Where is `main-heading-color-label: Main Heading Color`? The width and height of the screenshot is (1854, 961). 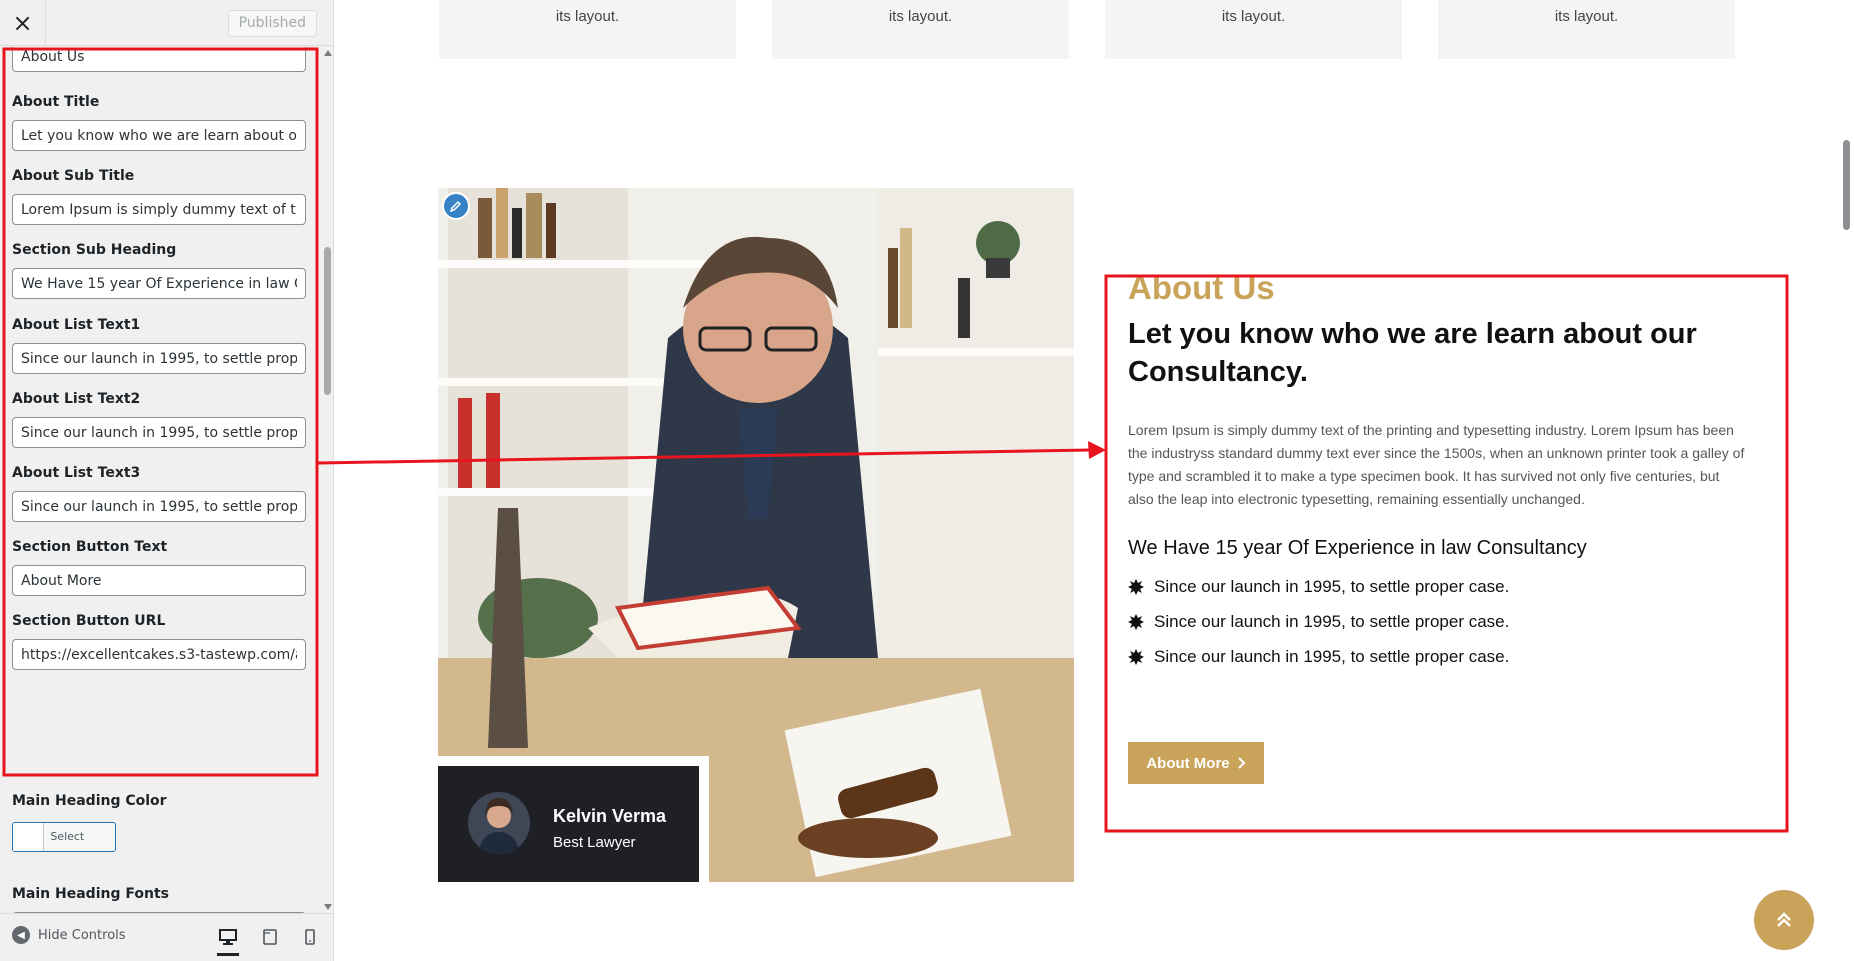 main-heading-color-label: Main Heading Color is located at coordinates (89, 801).